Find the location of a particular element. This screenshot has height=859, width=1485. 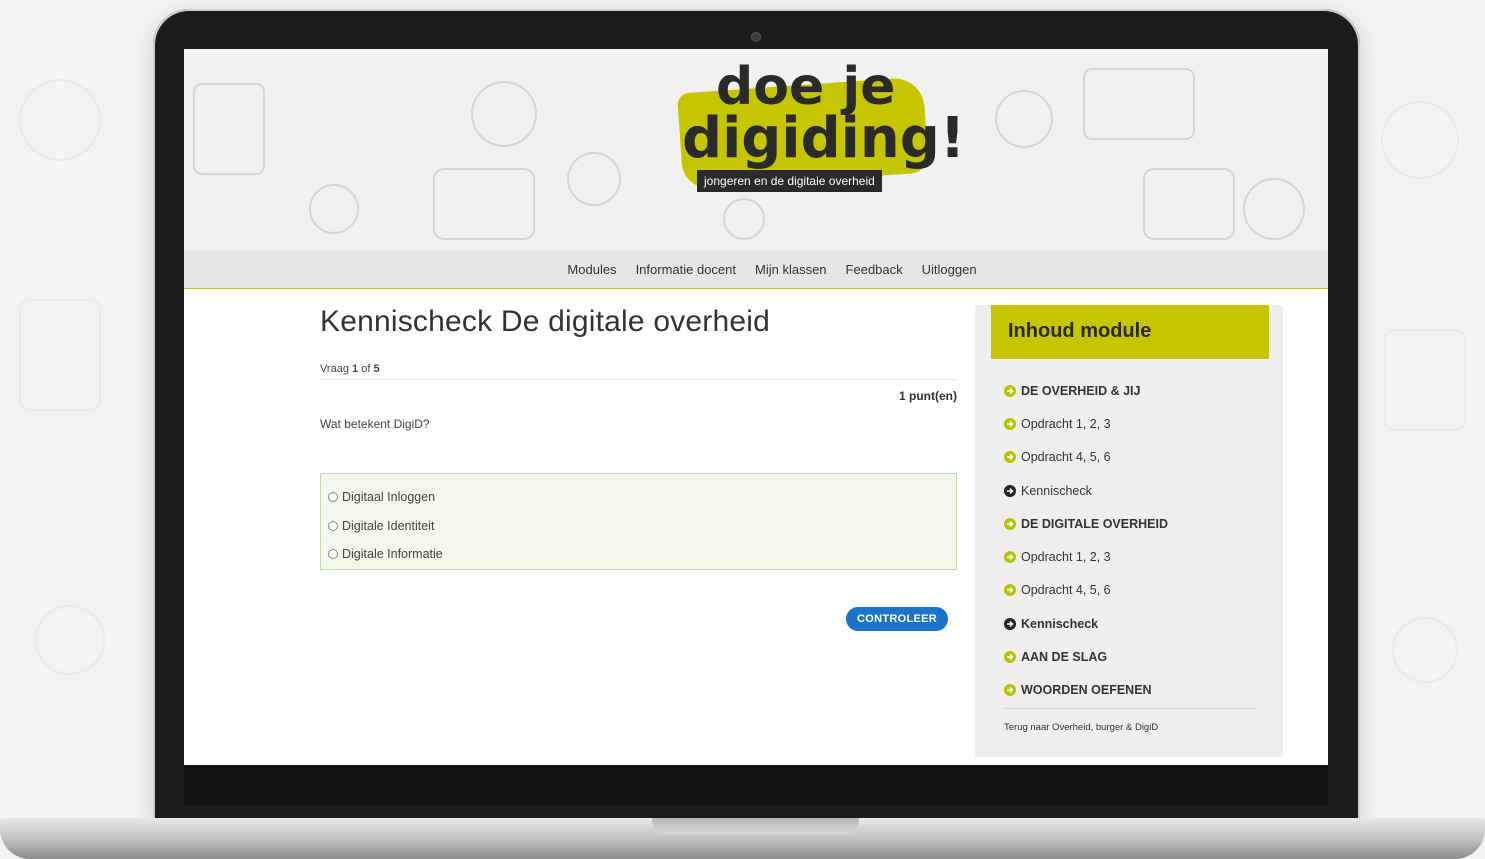

nav-uitloggen: Uitloggen is located at coordinates (949, 269).